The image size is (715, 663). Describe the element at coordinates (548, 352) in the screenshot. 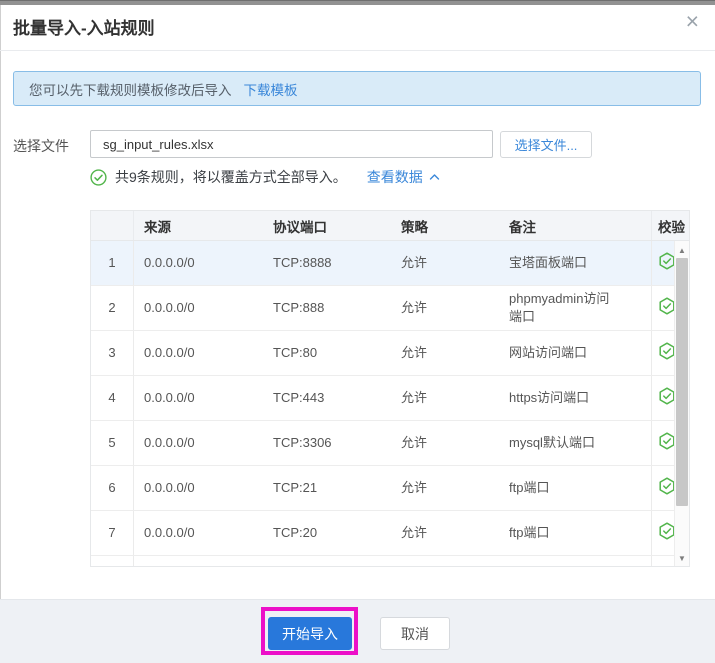

I see `remark-cell: 网站访问端口` at that location.